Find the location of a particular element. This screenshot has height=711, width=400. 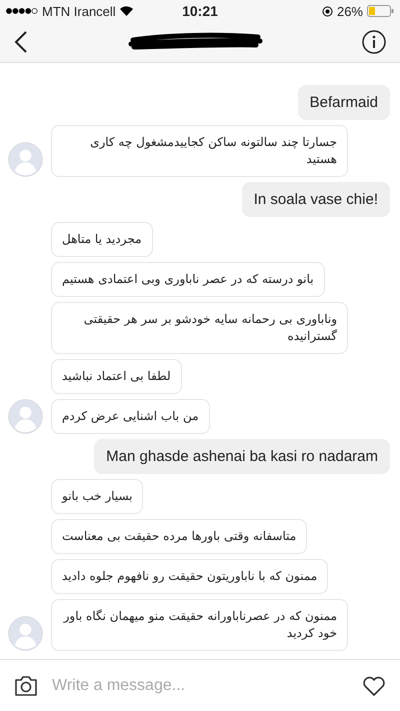

battery-percent: 26% is located at coordinates (349, 11).